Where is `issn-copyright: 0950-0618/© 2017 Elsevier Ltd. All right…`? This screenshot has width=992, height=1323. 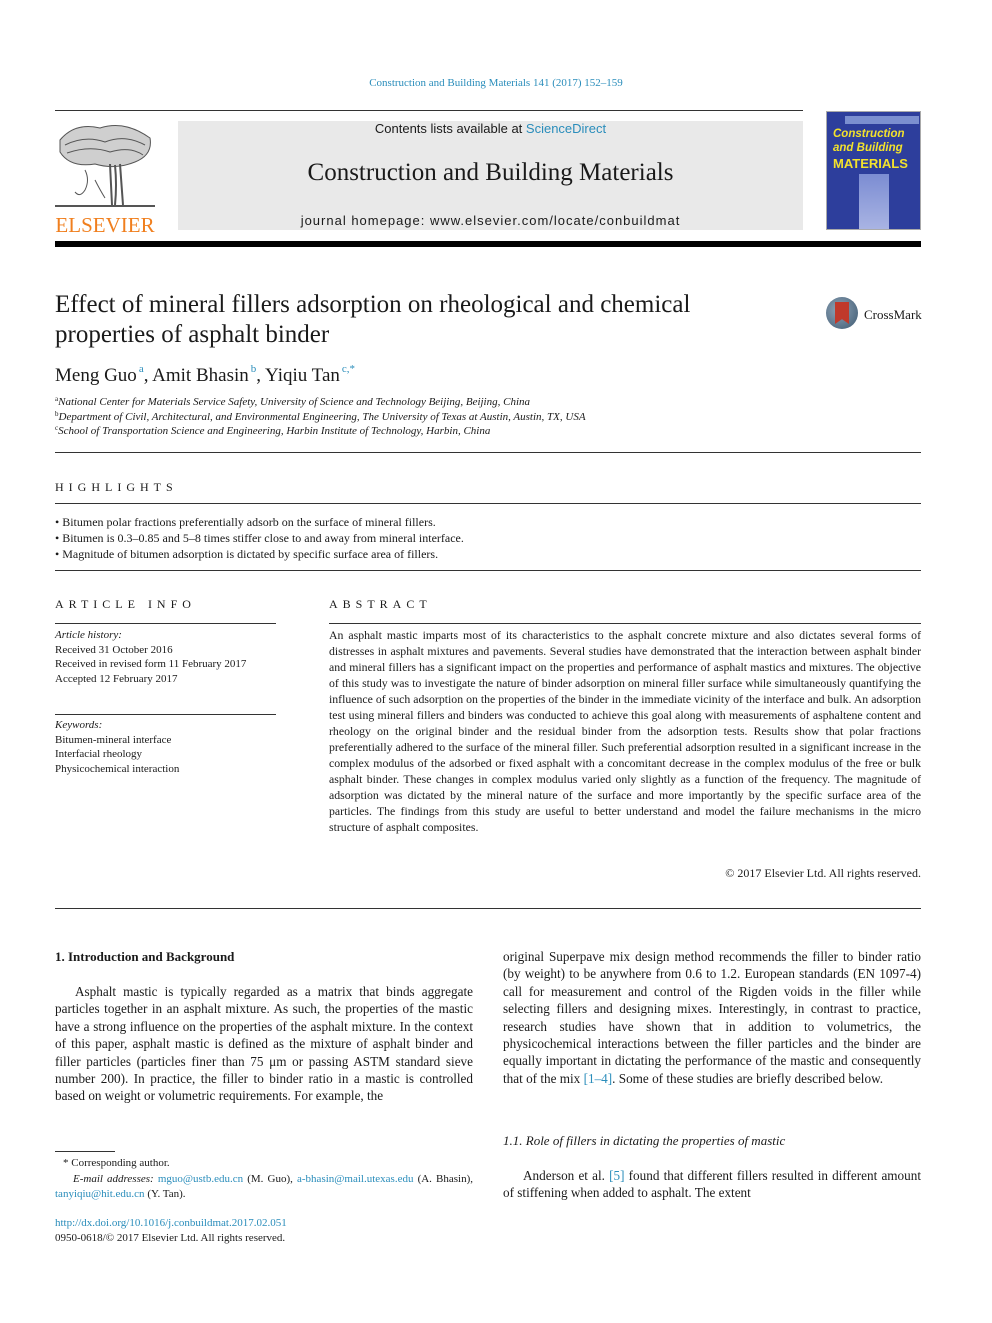 issn-copyright: 0950-0618/© 2017 Elsevier Ltd. All right… is located at coordinates (170, 1238).